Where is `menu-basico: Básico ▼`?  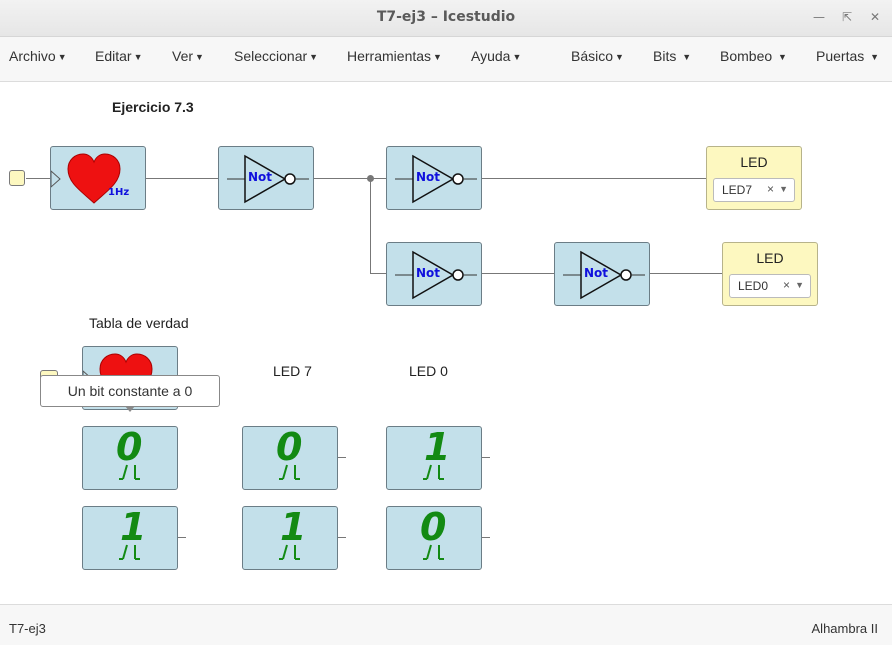 menu-basico: Básico ▼ is located at coordinates (597, 56).